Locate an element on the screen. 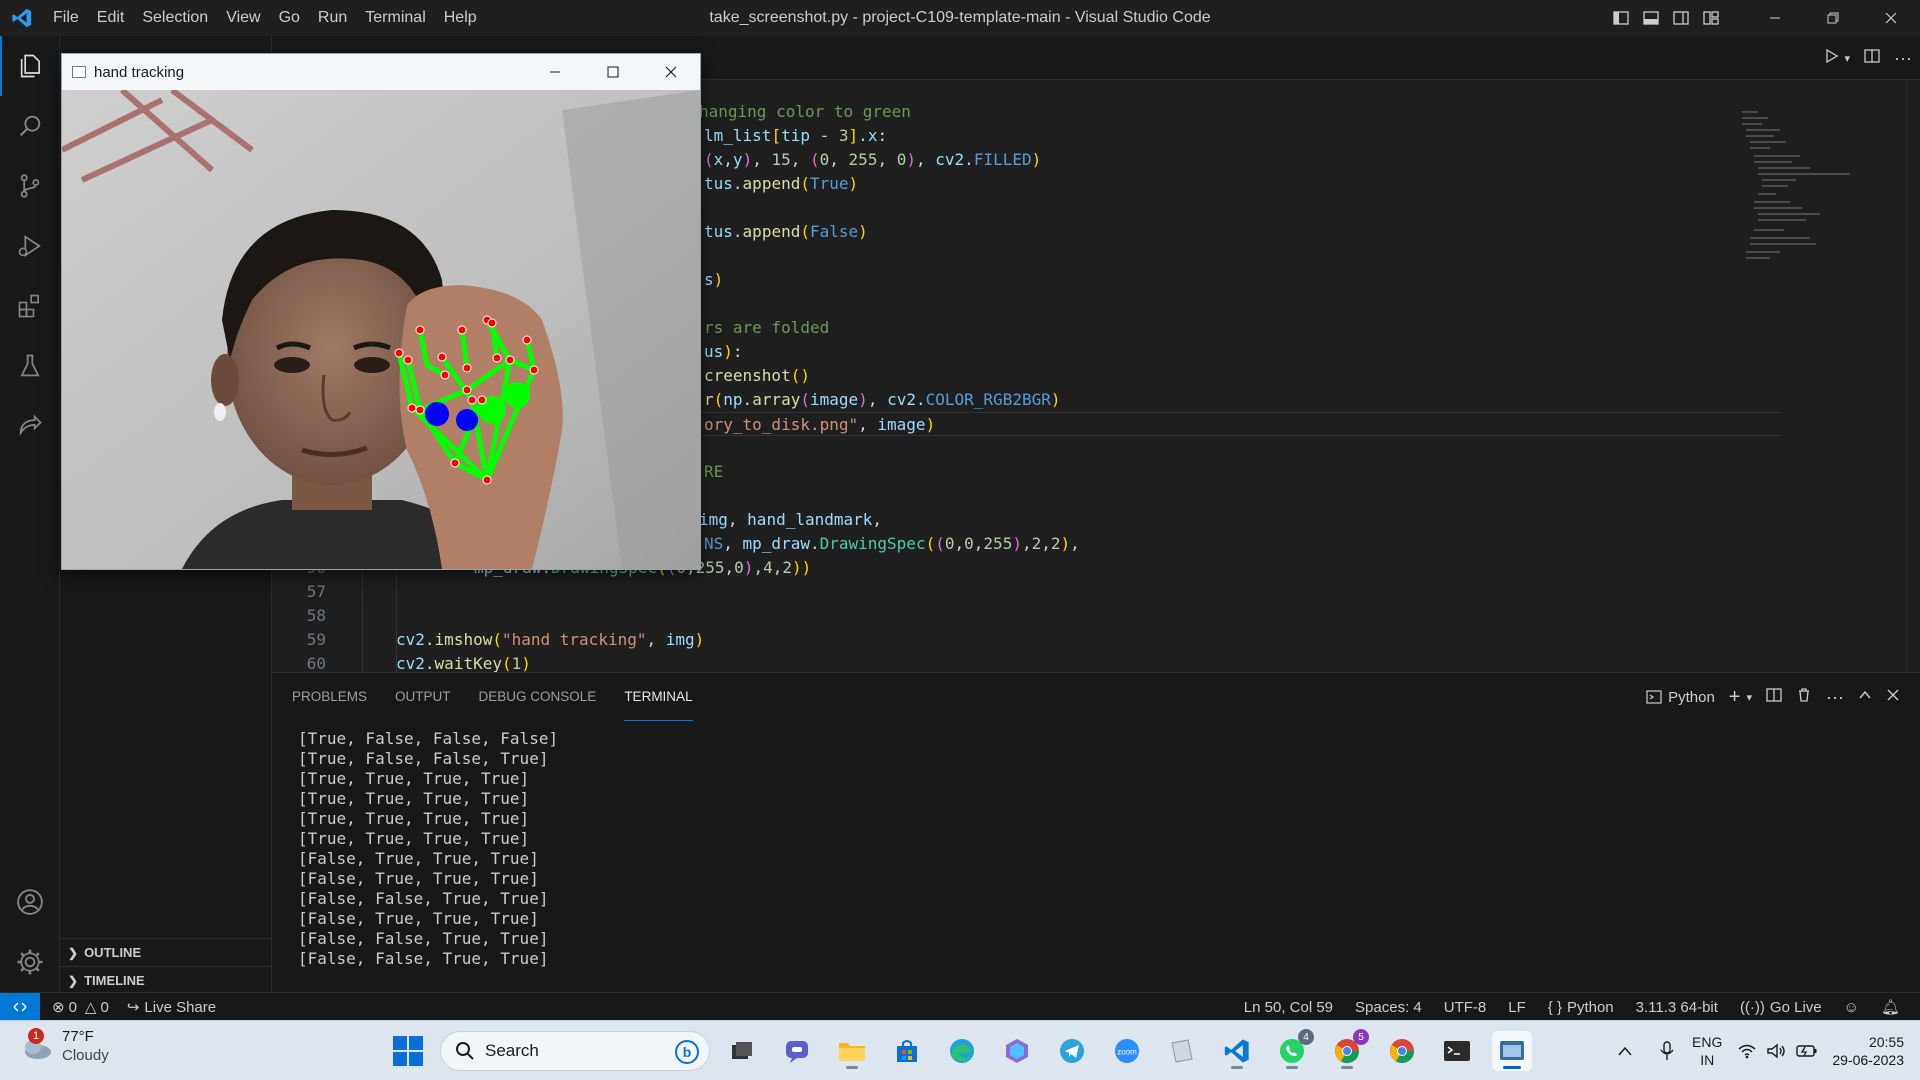 The width and height of the screenshot is (1920, 1080). testing-icon is located at coordinates (30, 366).